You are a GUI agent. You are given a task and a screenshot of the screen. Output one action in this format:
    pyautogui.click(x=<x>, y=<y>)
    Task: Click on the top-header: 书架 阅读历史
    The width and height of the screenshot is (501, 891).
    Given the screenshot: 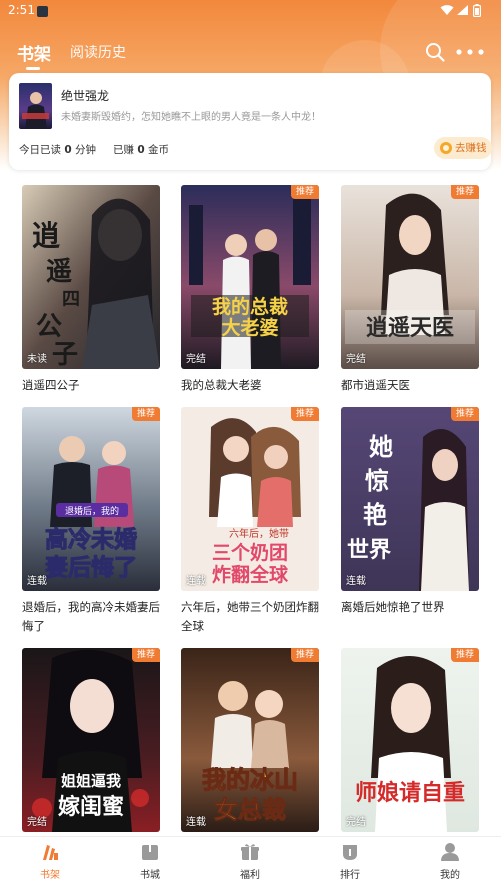 What is the action you would take?
    pyautogui.click(x=250, y=52)
    